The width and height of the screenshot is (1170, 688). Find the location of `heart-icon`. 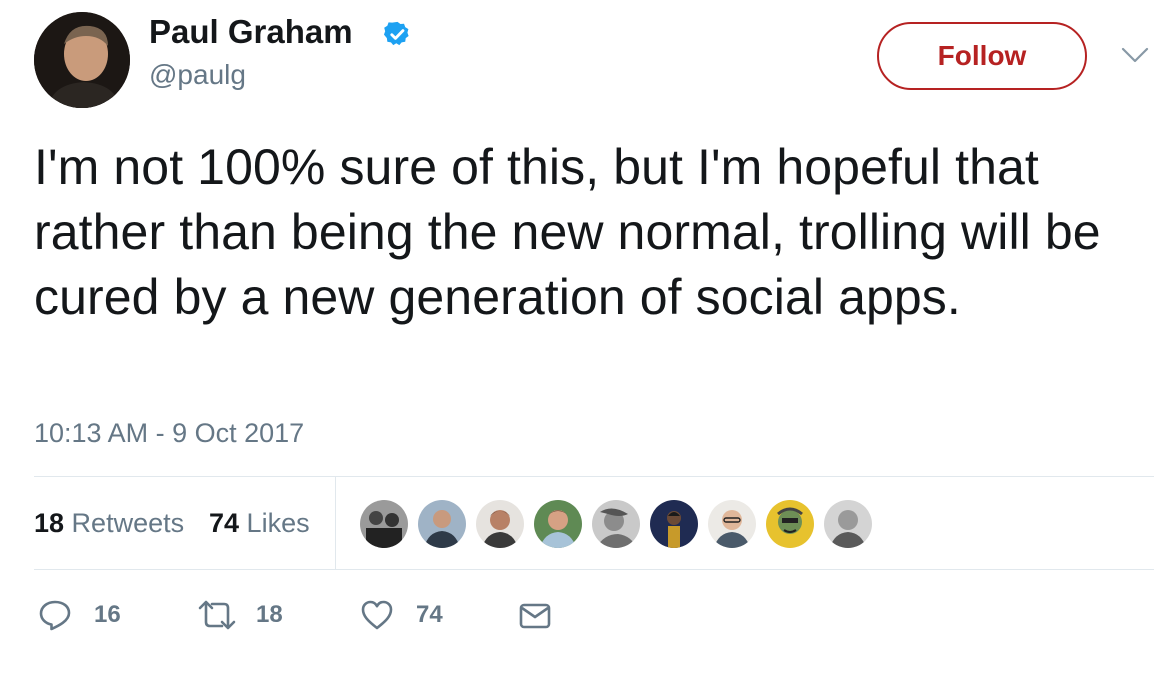

heart-icon is located at coordinates (377, 615).